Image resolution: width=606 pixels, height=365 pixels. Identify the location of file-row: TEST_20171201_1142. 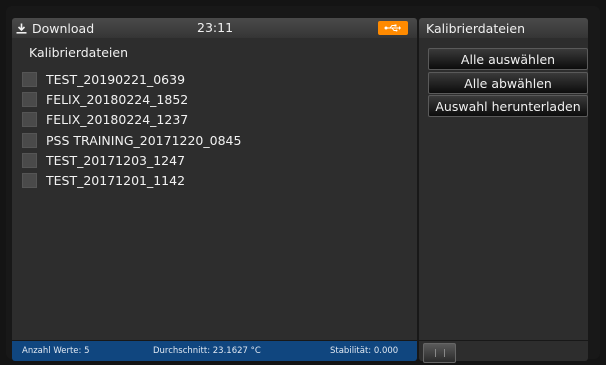
(131, 180).